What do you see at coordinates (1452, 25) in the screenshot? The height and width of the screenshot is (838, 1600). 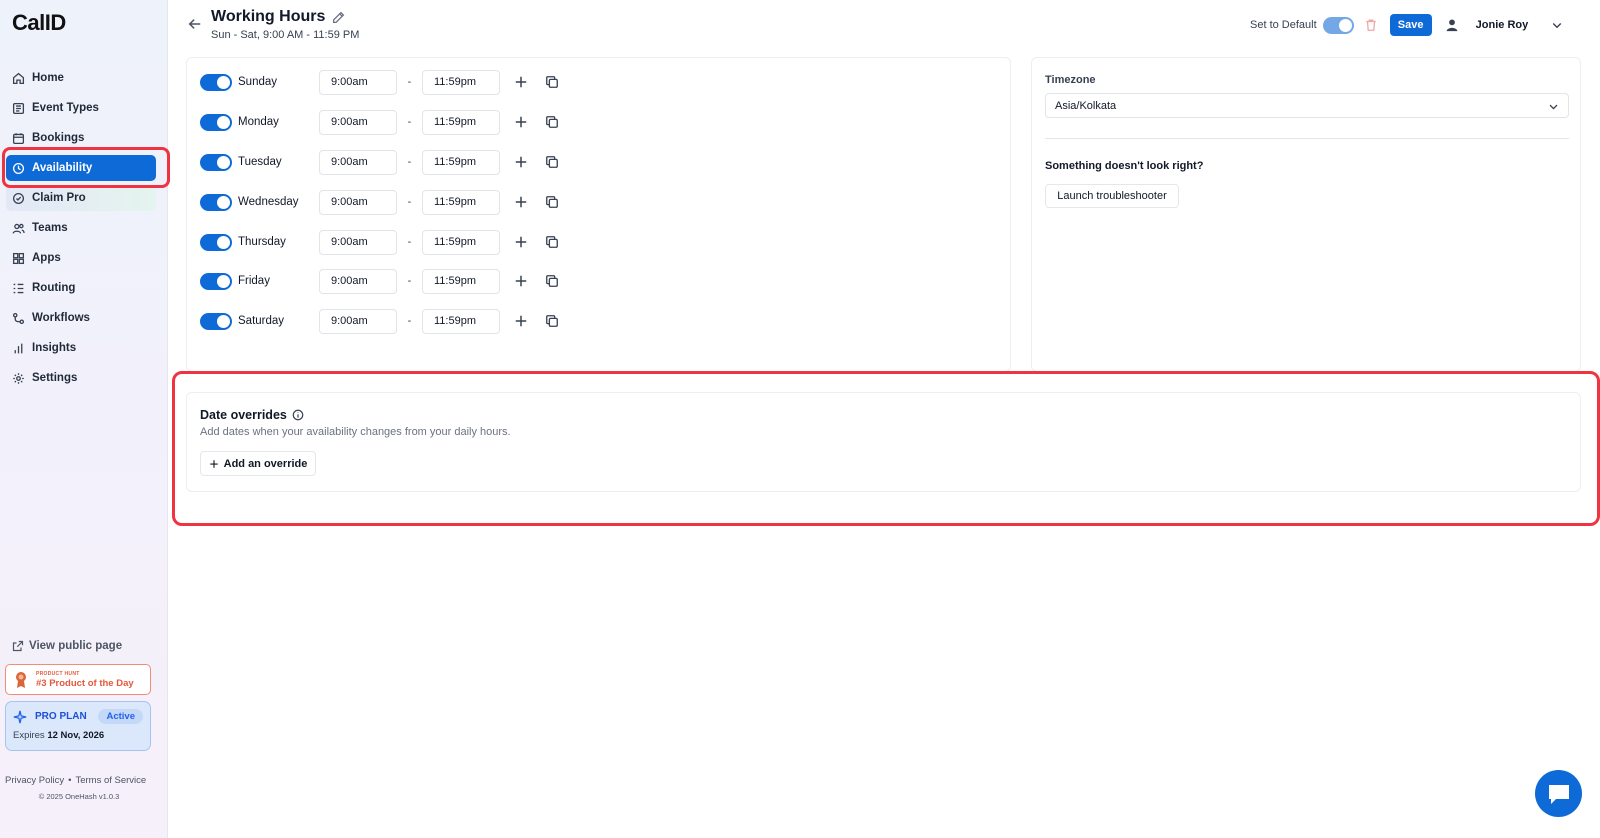 I see `user-avatar-icon` at bounding box center [1452, 25].